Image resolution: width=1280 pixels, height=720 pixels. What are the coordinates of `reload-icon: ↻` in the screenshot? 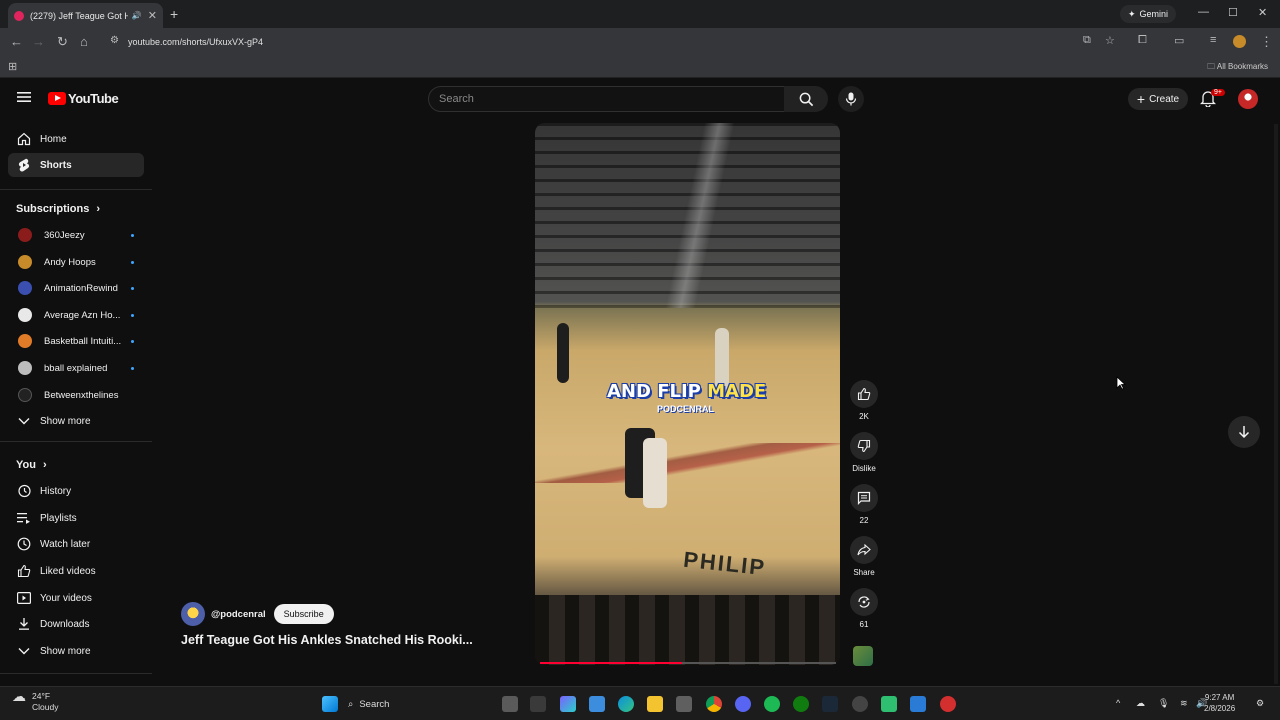 It's located at (62, 42).